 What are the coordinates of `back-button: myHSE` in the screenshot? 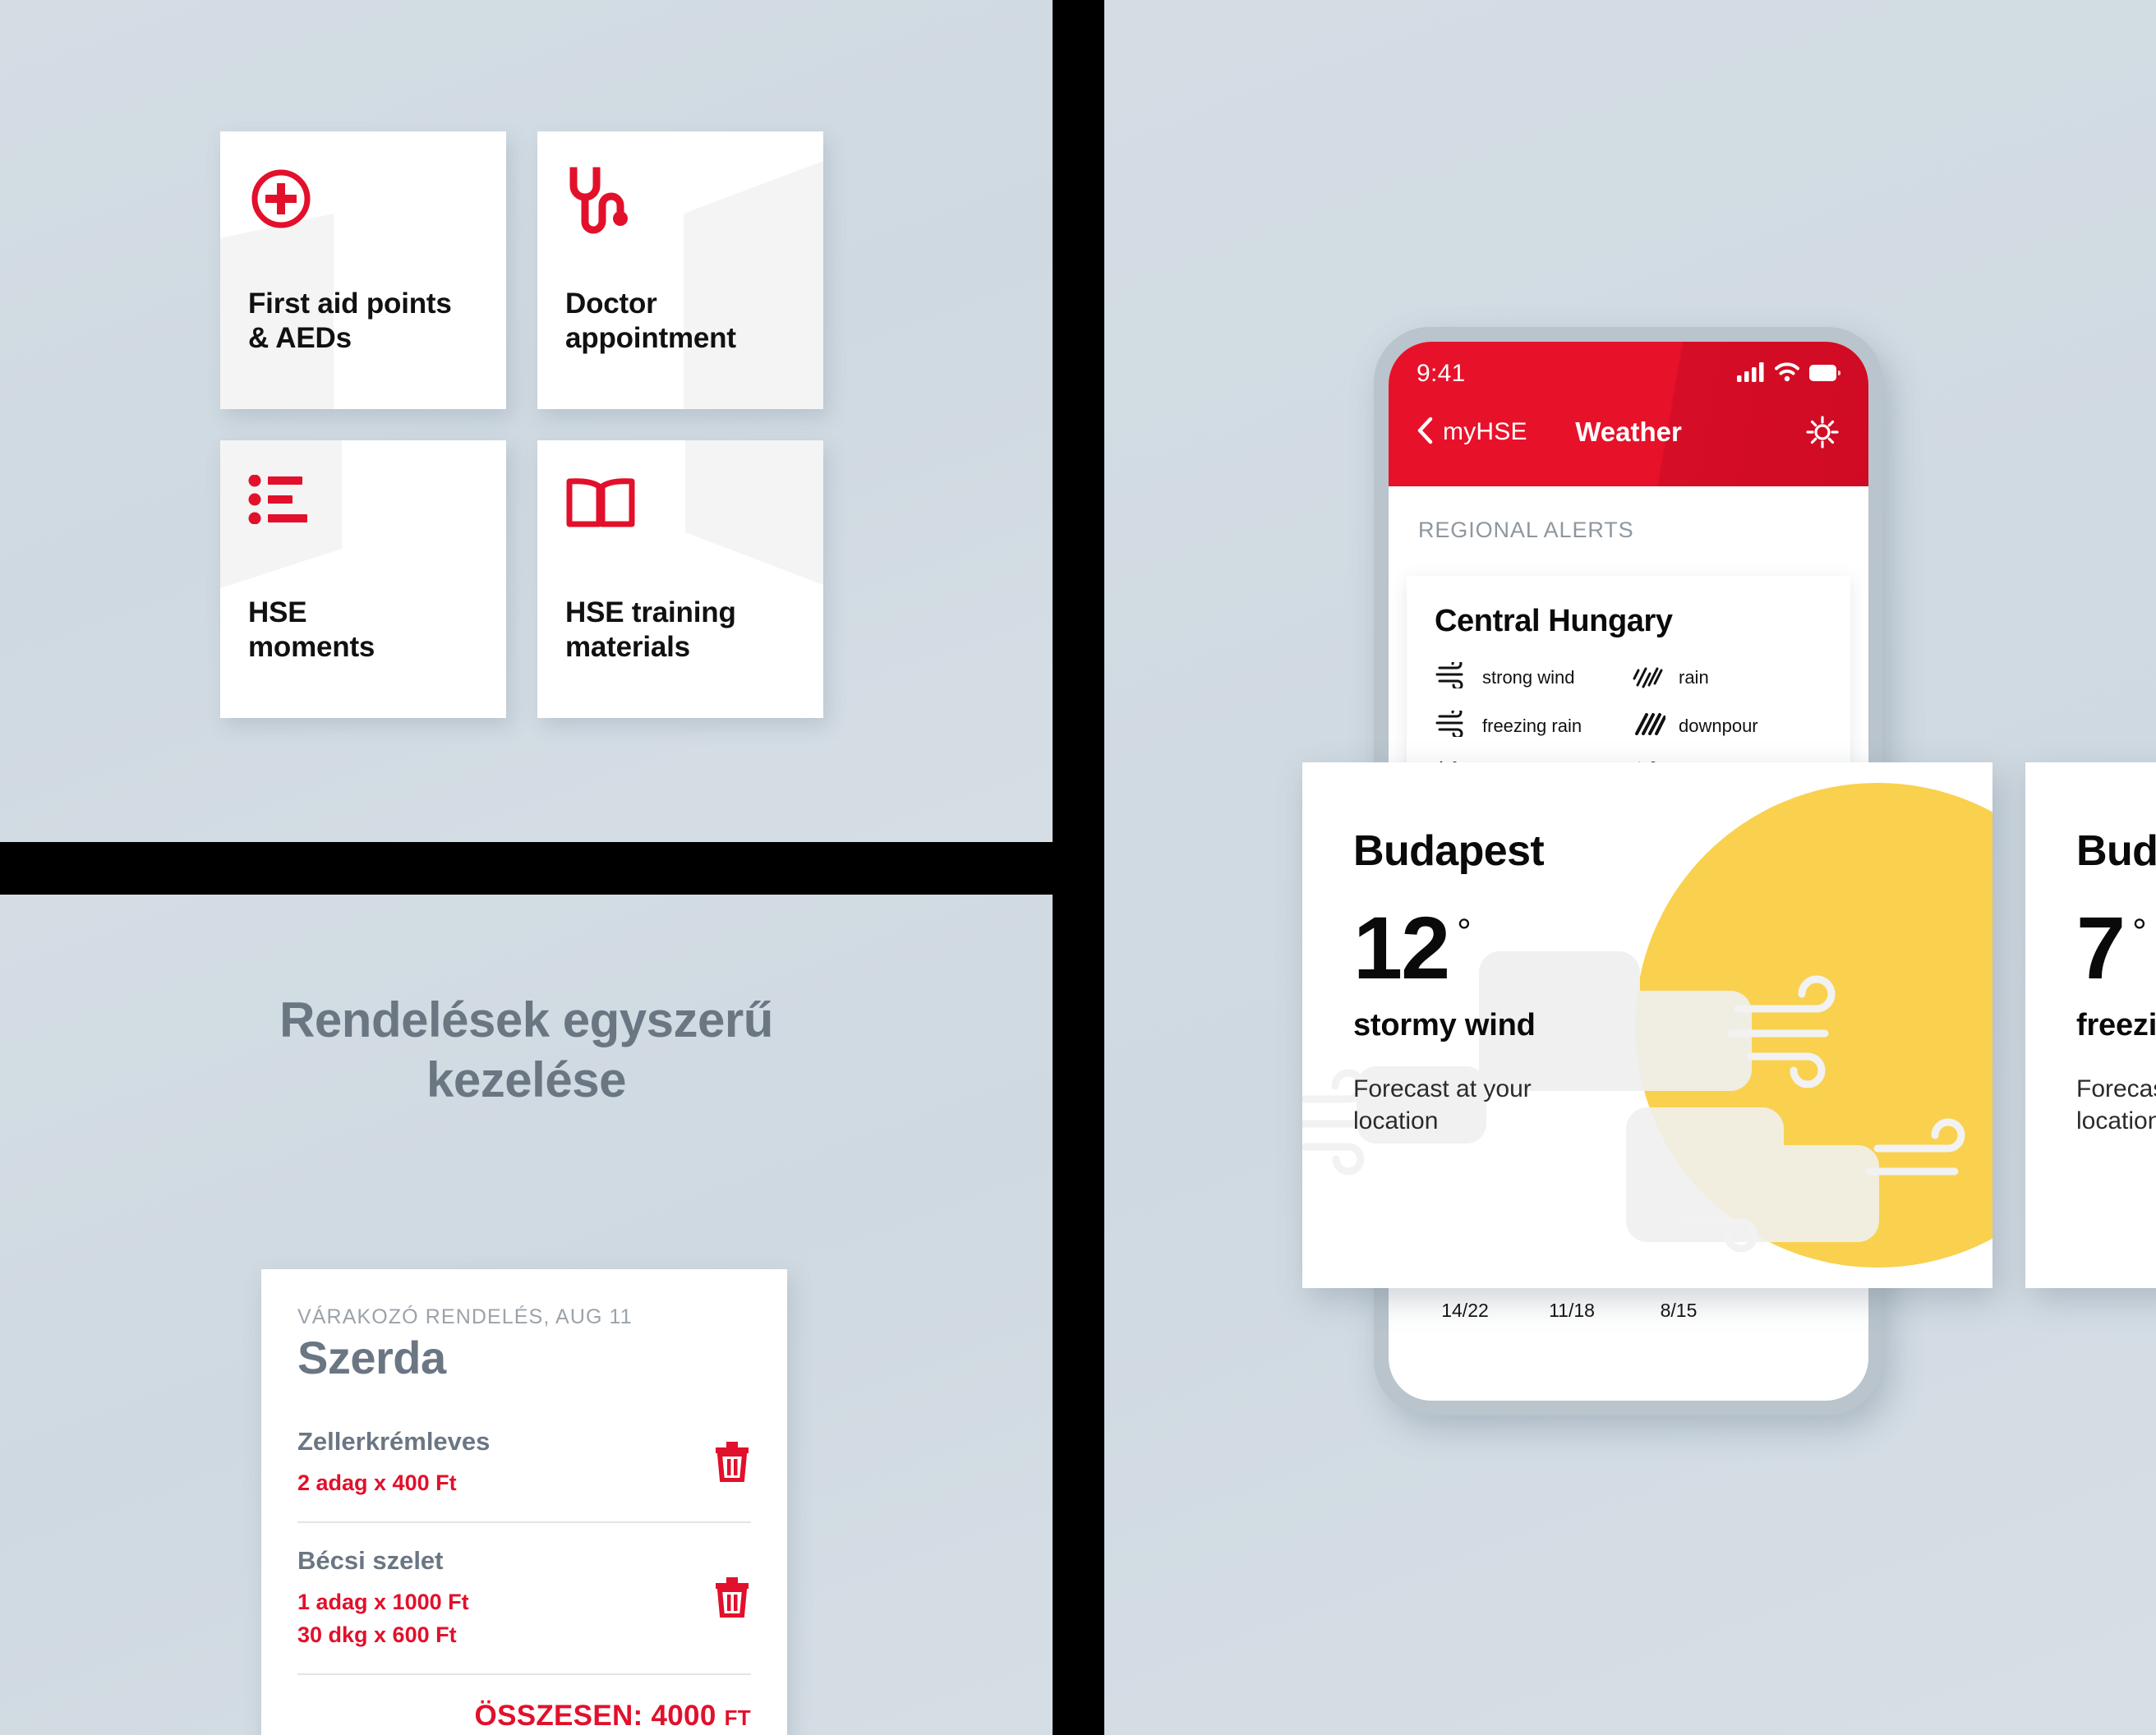 It's located at (1472, 432).